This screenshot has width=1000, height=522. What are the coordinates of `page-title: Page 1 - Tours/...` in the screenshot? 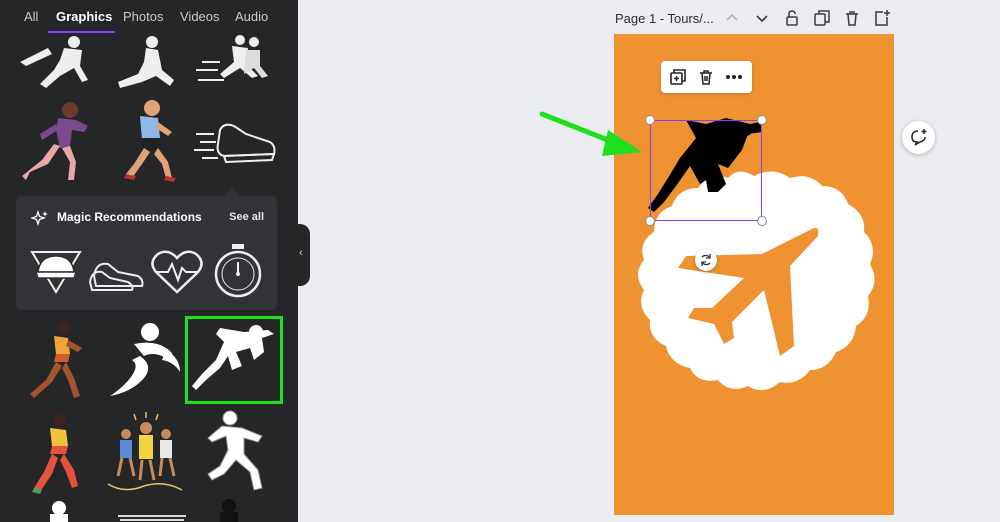 It's located at (664, 18).